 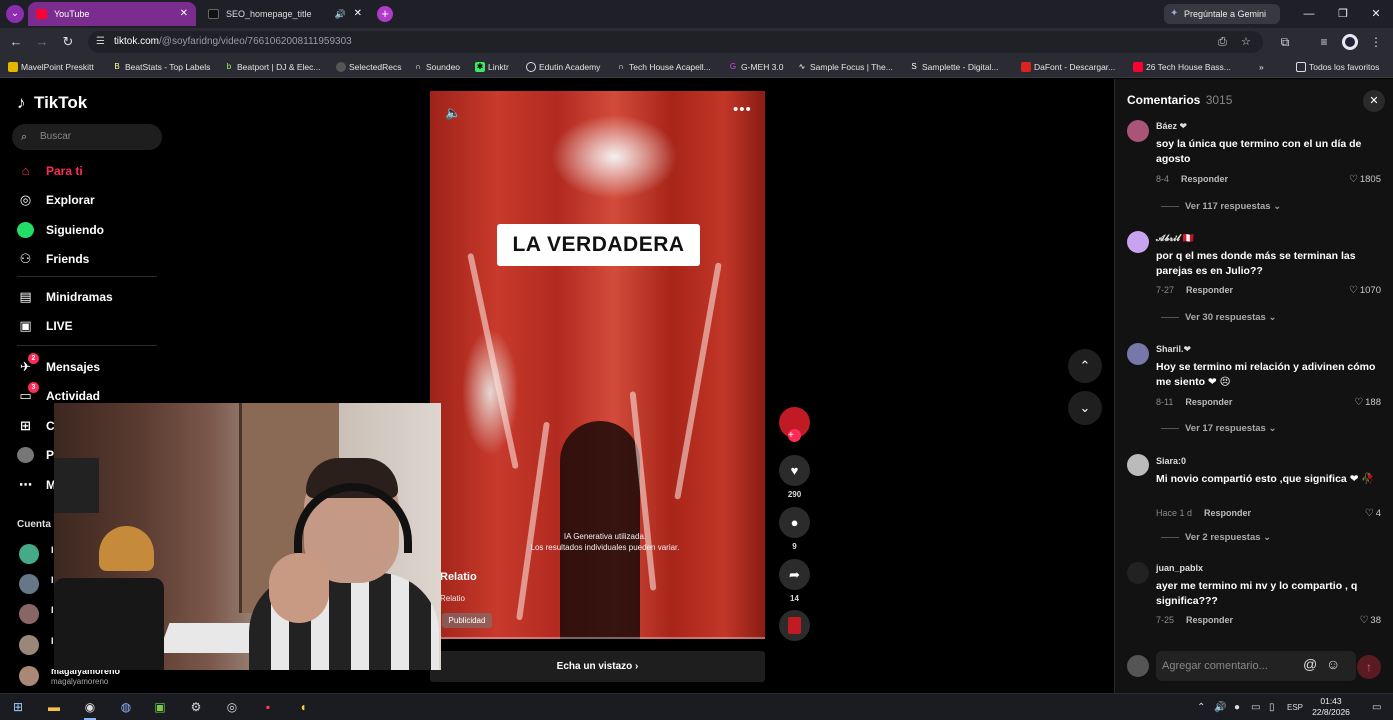 I want to click on speaker-icon: 🔊, so click(x=340, y=14).